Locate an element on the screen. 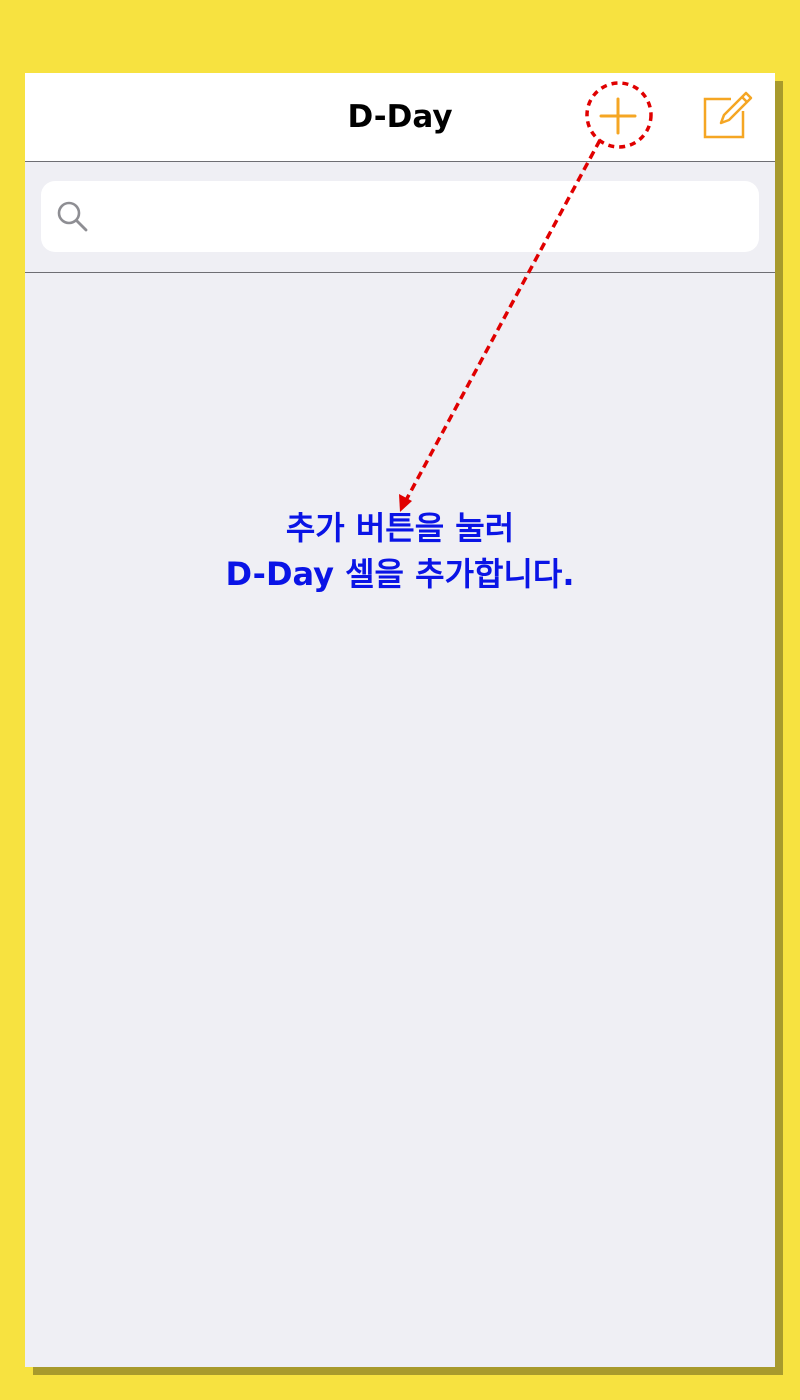 The image size is (800, 1400). navigation-bar: D-Day is located at coordinates (400, 117).